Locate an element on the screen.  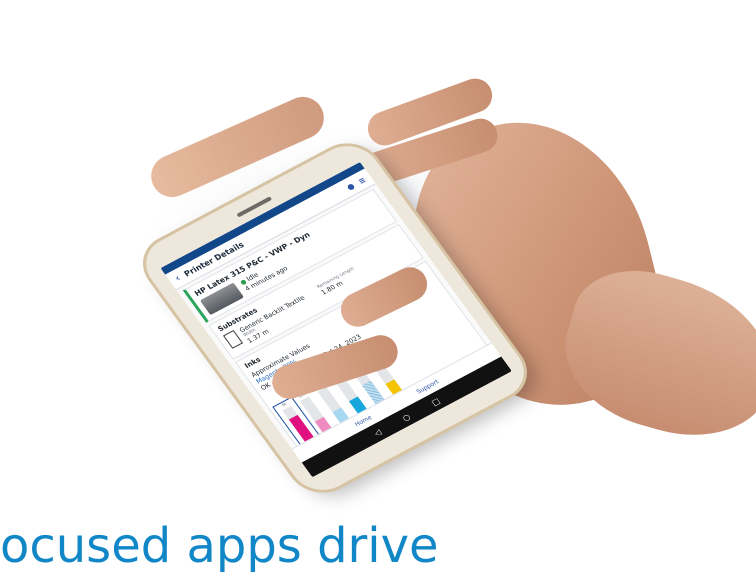
back-nav-icon: ◁ is located at coordinates (377, 432).